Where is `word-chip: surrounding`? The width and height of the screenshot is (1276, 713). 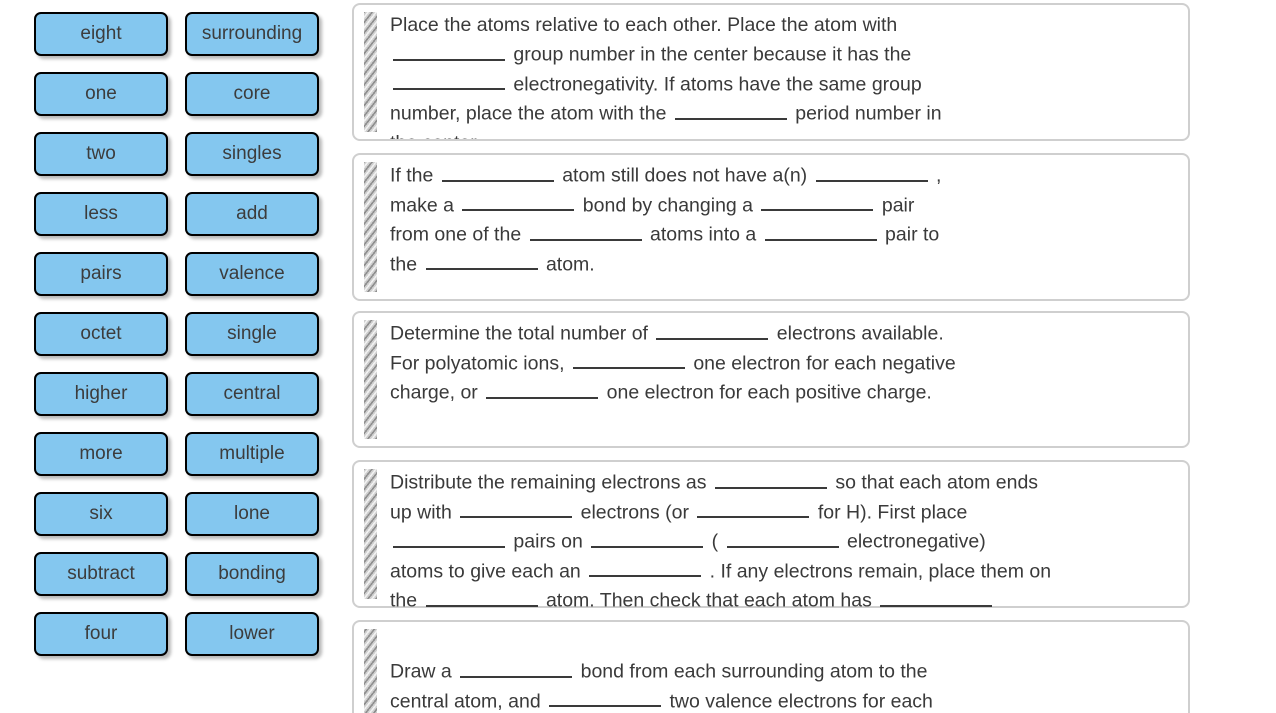
word-chip: surrounding is located at coordinates (252, 34).